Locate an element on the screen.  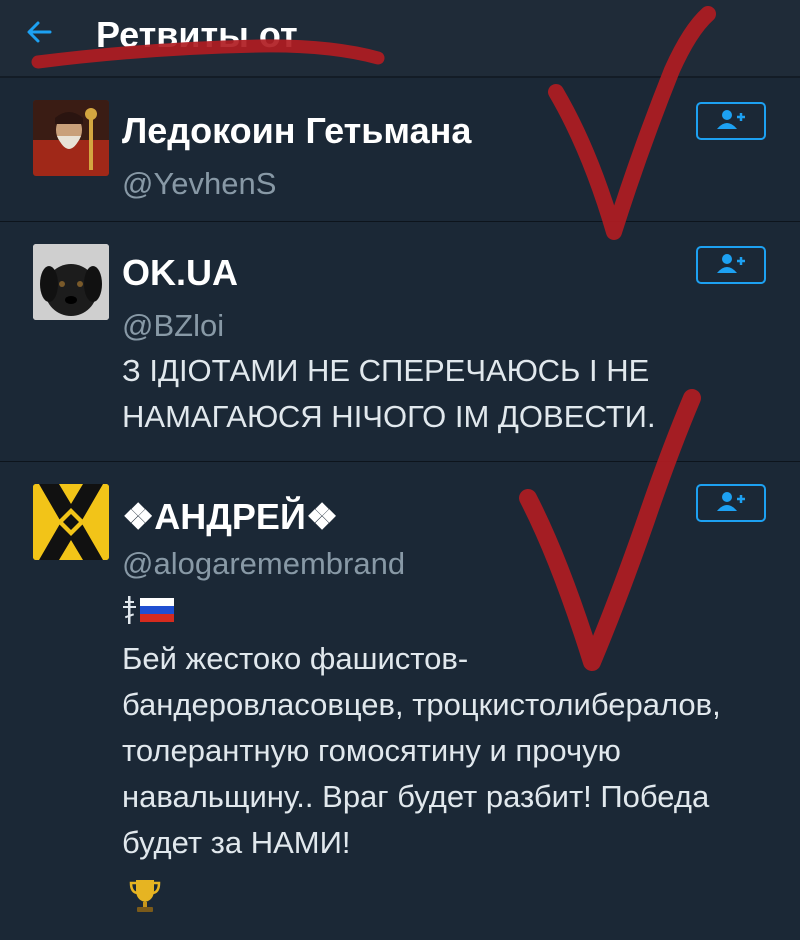
user-handle: @YevhenS is located at coordinates (199, 183).